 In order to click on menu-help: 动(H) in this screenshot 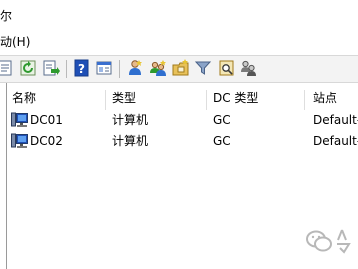, I will do `click(15, 41)`.